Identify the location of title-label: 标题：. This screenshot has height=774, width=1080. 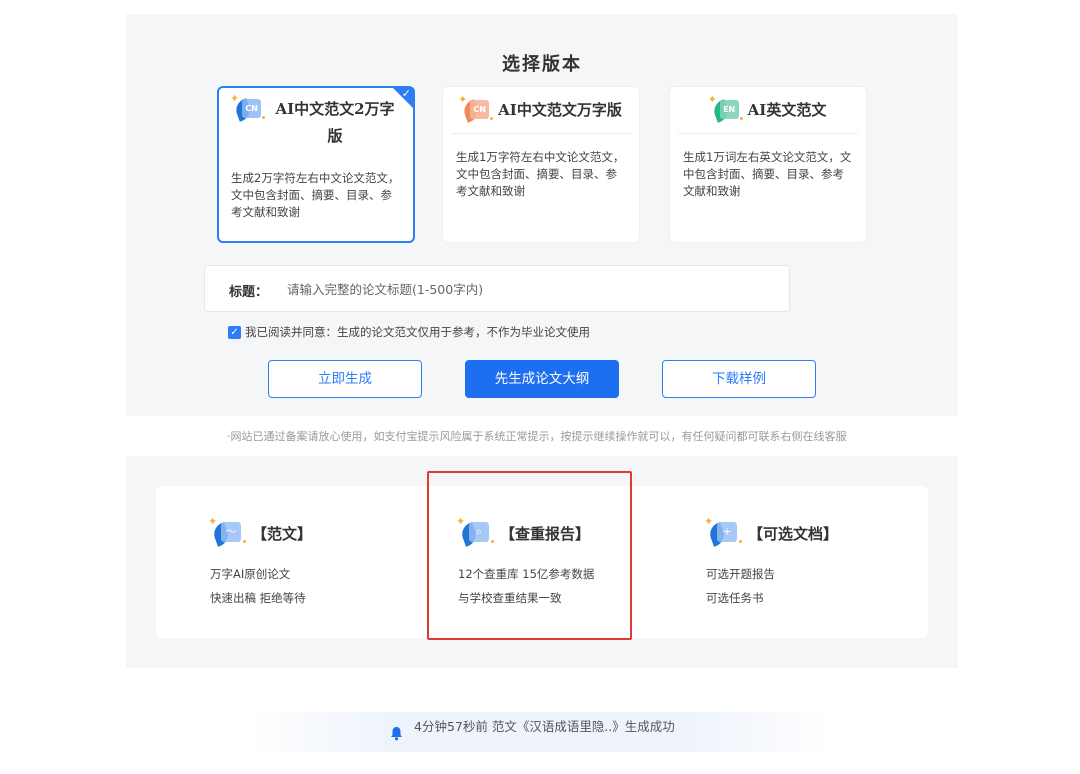
(249, 292).